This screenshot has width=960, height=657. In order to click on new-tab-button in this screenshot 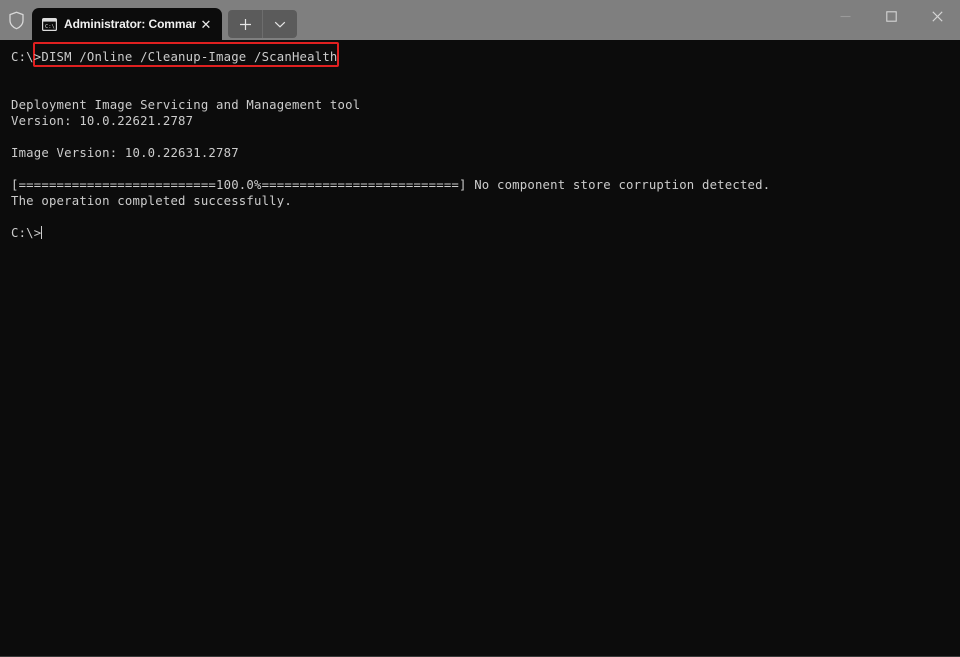, I will do `click(245, 24)`.